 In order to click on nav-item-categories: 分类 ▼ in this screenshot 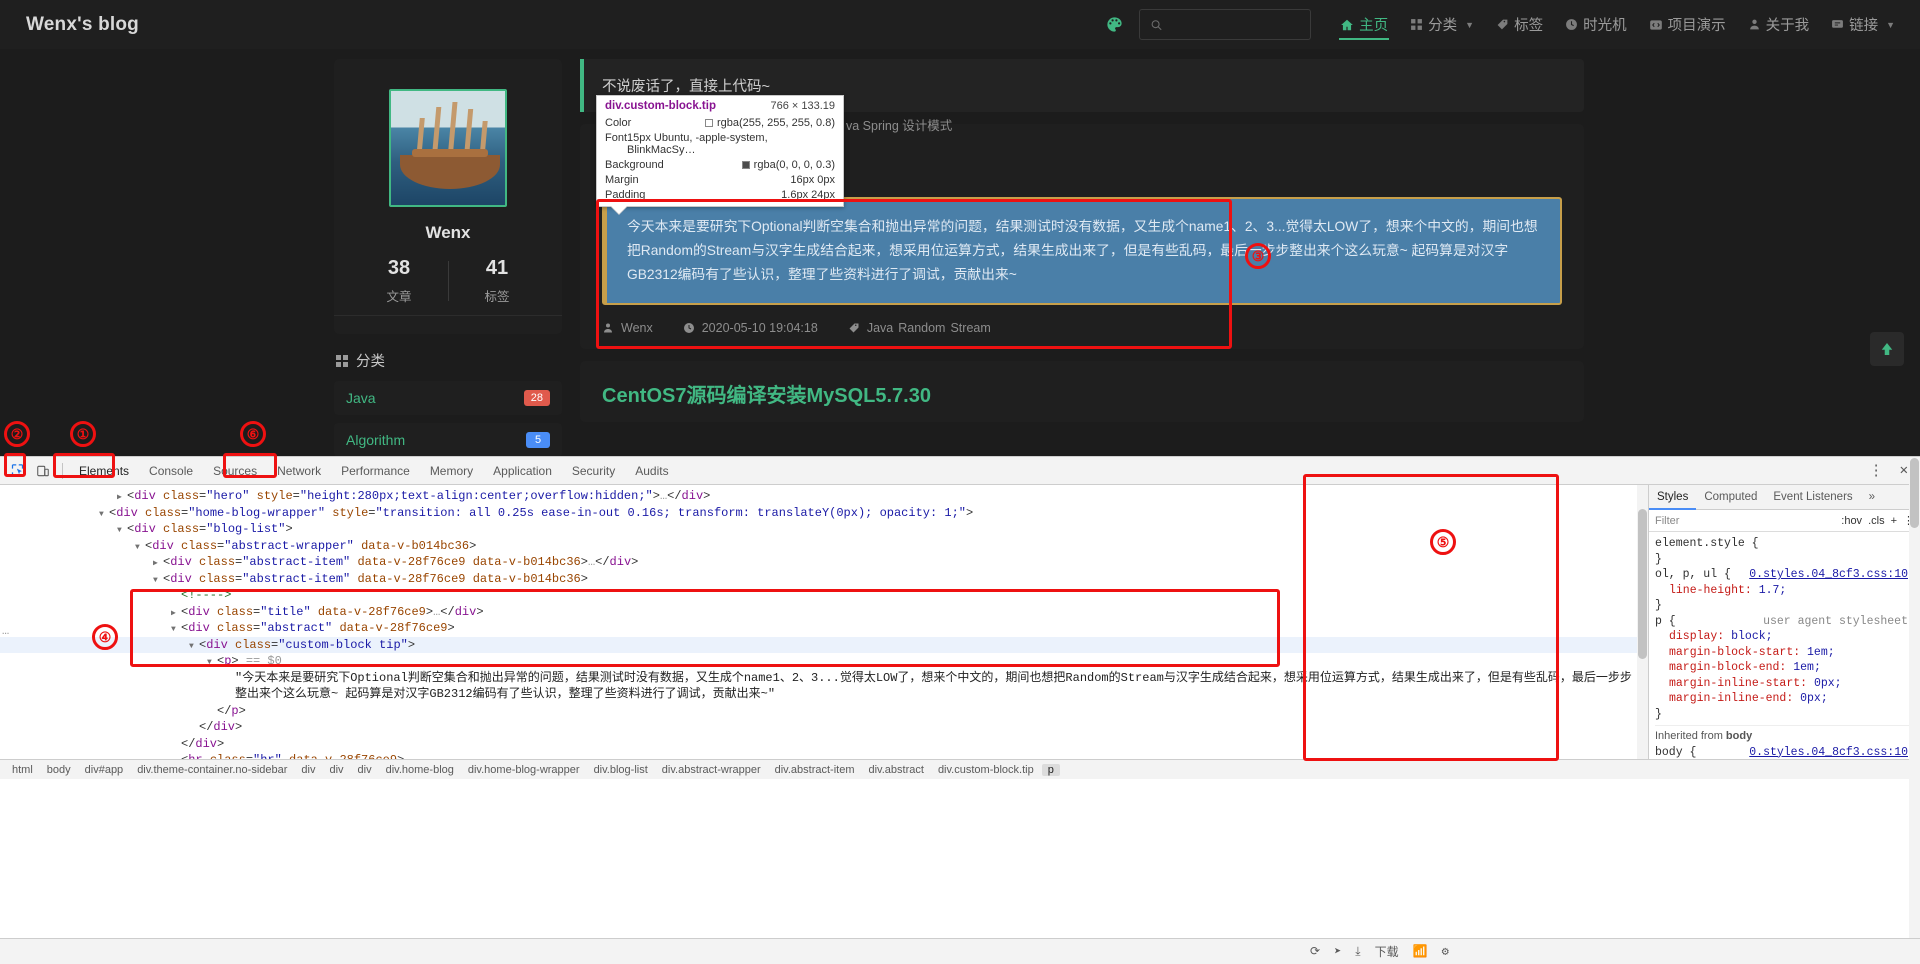, I will do `click(1442, 24)`.